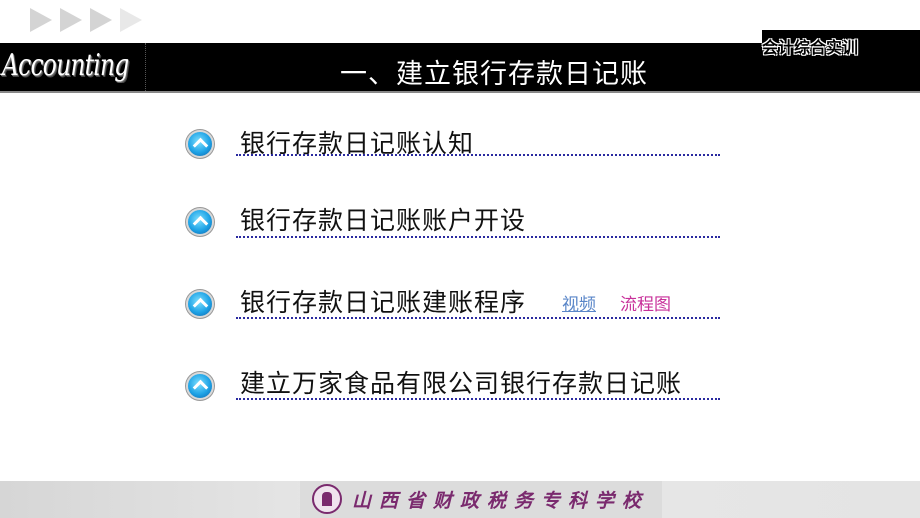 The width and height of the screenshot is (920, 518). Describe the element at coordinates (383, 219) in the screenshot. I see `menu-item-label: 银行存款日记账账户开设` at that location.